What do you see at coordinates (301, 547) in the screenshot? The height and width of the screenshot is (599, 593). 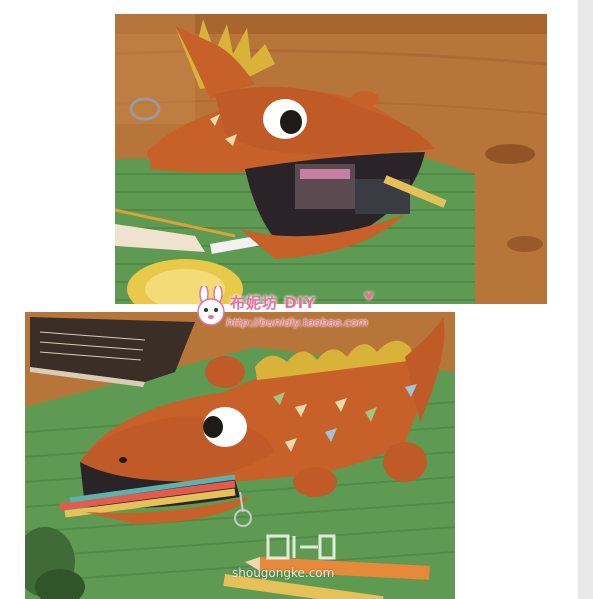 I see `site-logo-icon` at bounding box center [301, 547].